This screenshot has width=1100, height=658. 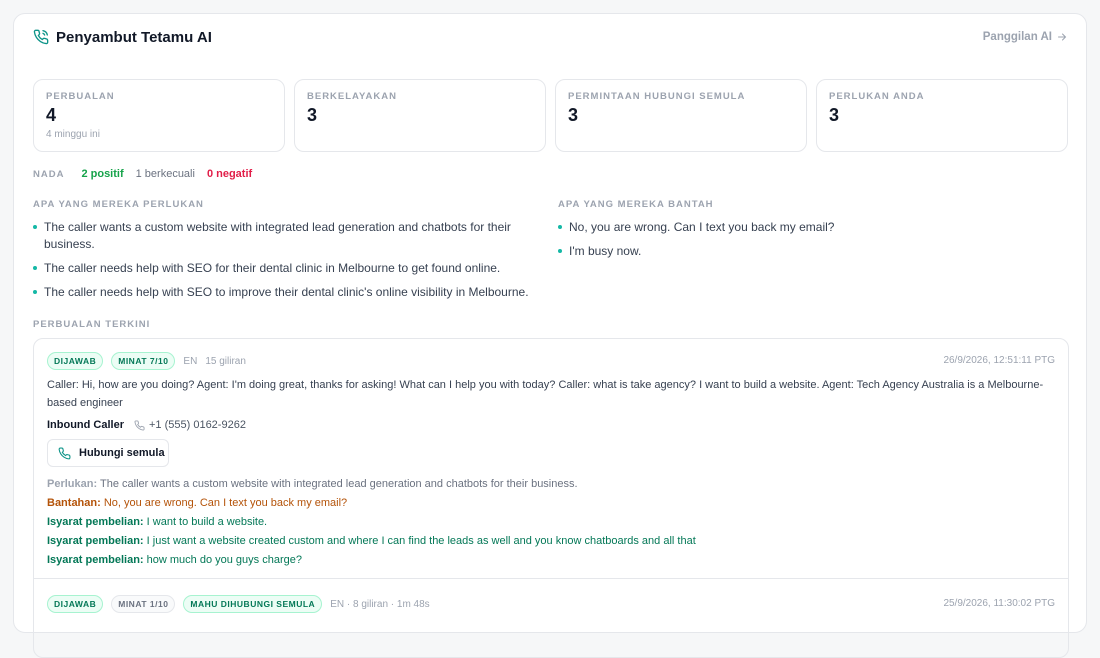 I want to click on stat-label: PERMINTAAN HUBUNGI SEMULA, so click(x=657, y=96).